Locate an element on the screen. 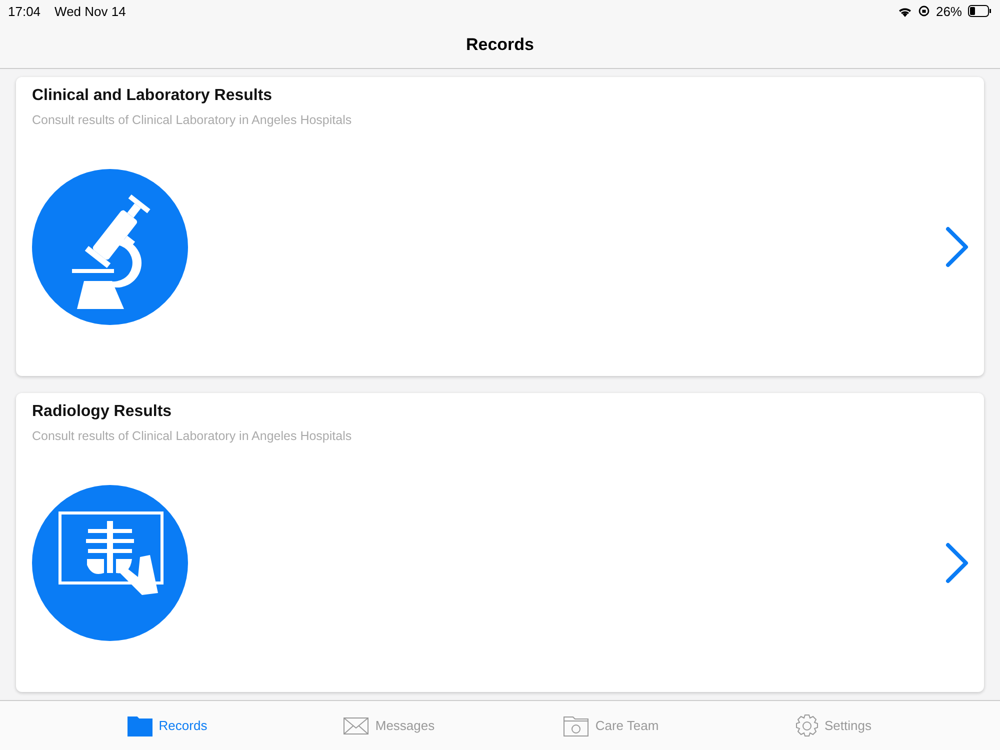  folder-icon is located at coordinates (139, 725).